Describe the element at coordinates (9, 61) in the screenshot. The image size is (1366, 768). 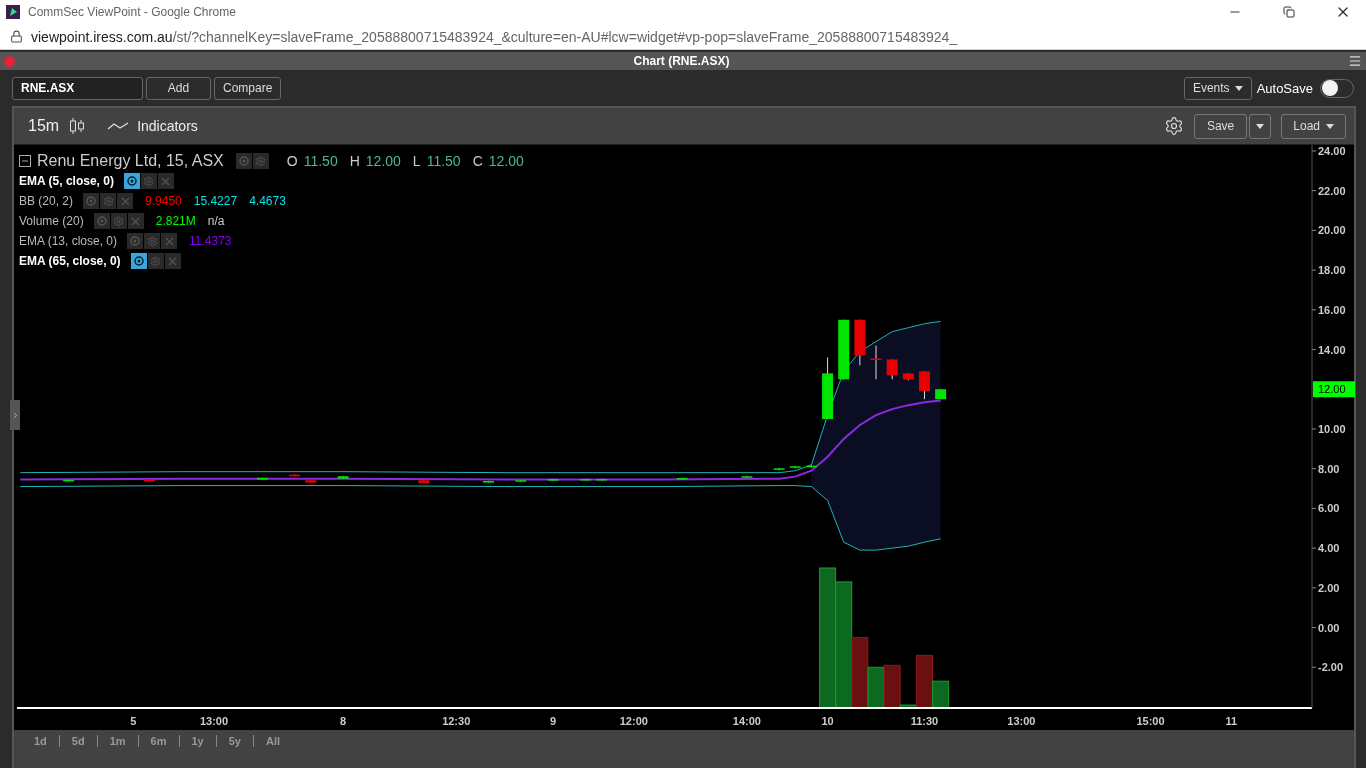
I see `close-dot` at that location.